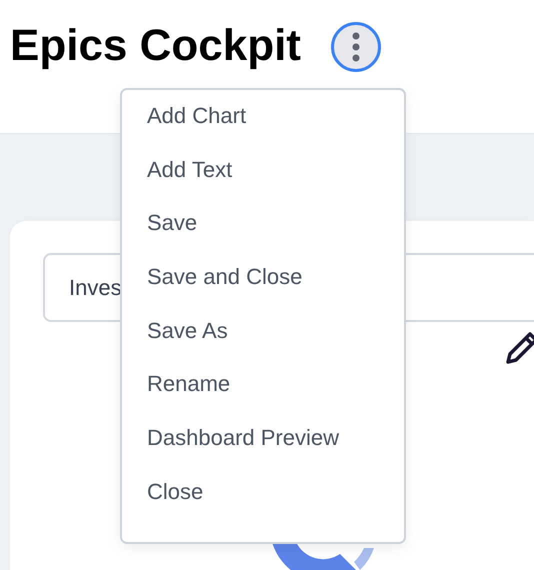 This screenshot has height=570, width=534. Describe the element at coordinates (263, 452) in the screenshot. I see `menu-item: Dashboard Preview` at that location.